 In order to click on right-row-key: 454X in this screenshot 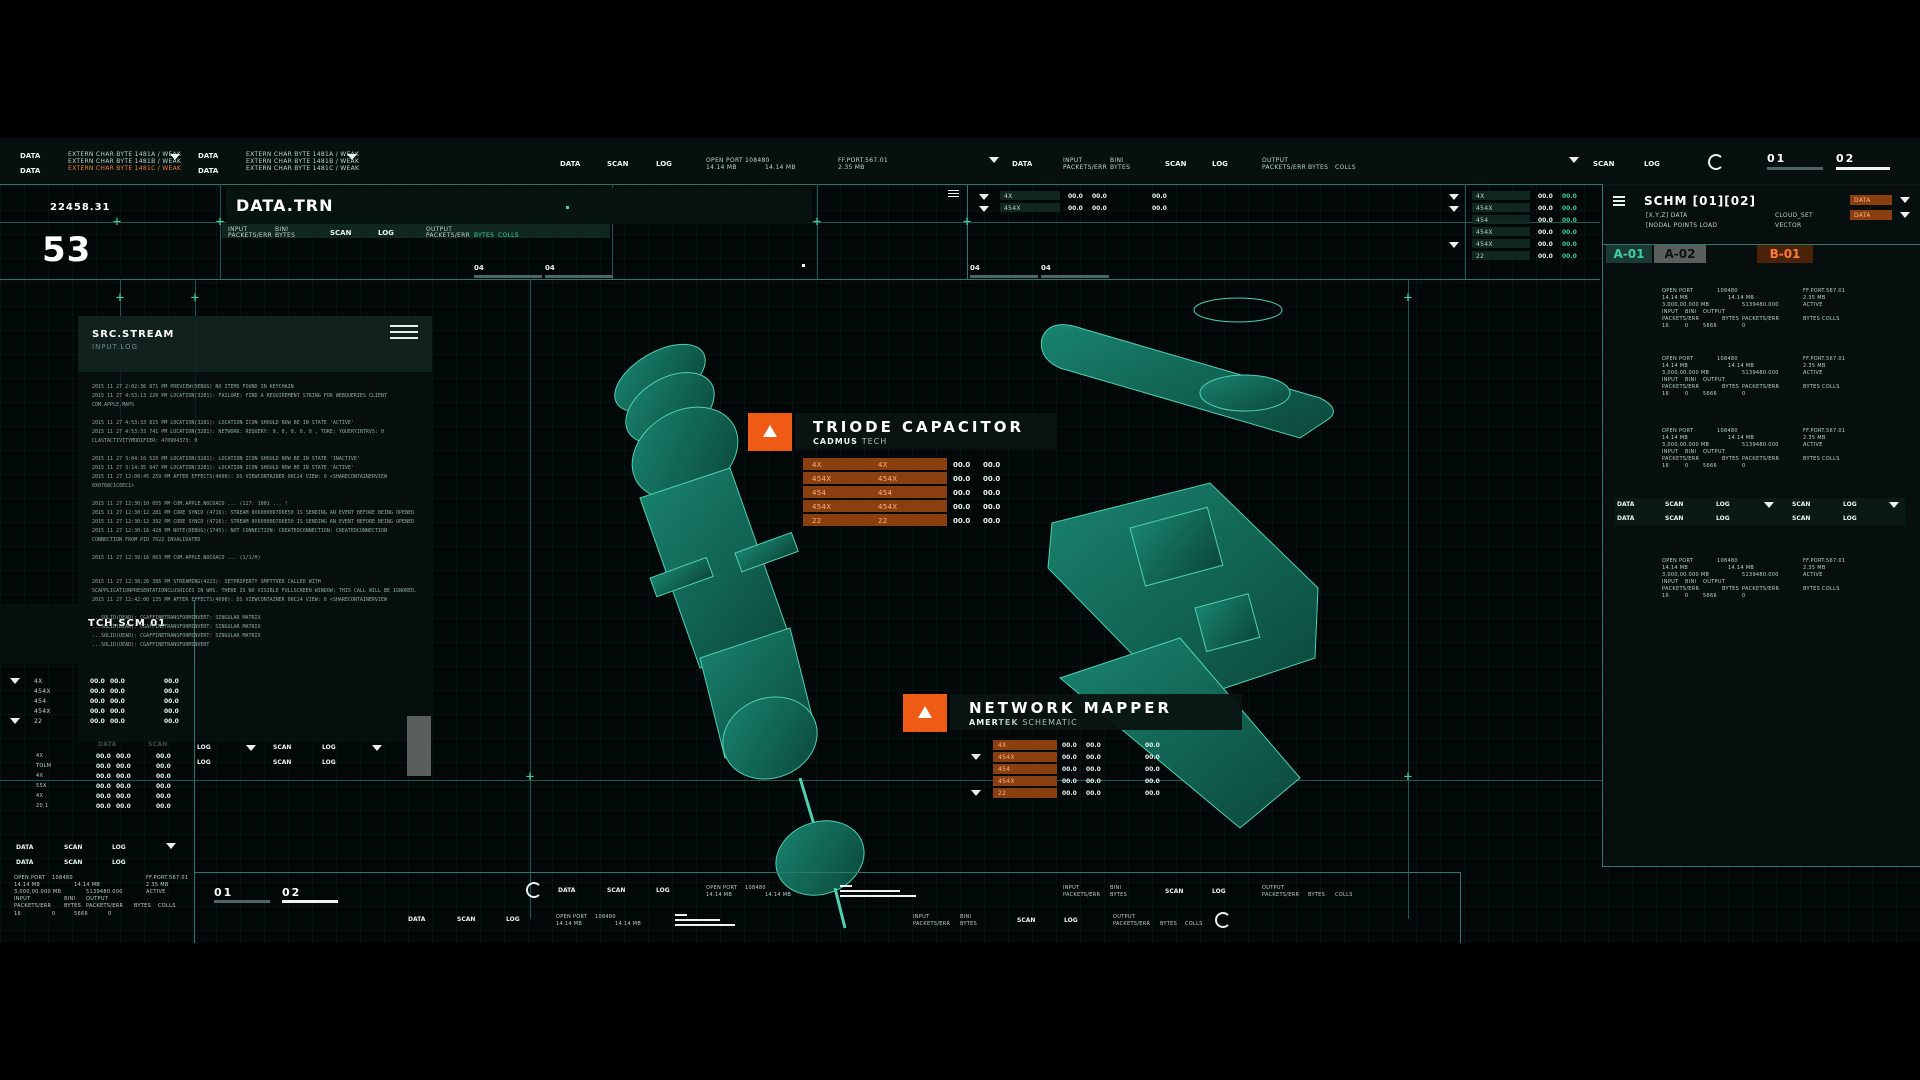, I will do `click(1484, 232)`.